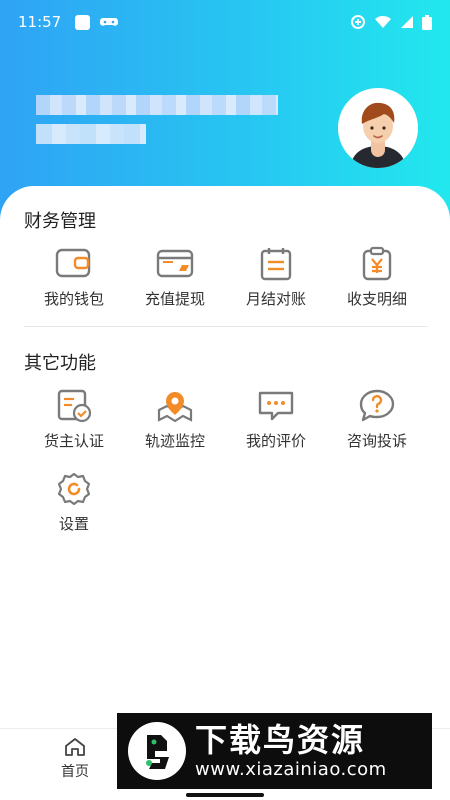 The image size is (450, 800). Describe the element at coordinates (157, 105) in the screenshot. I see `blurred-user-name` at that location.